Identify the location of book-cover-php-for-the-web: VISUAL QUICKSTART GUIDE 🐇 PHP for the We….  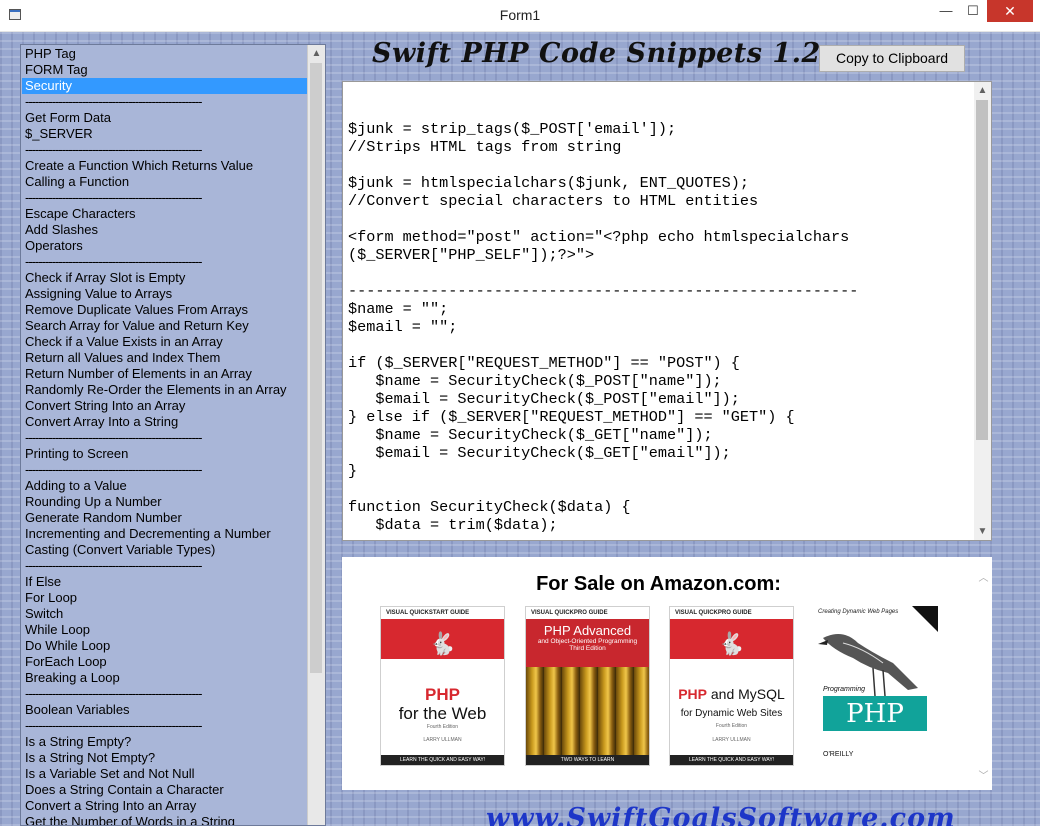
(442, 686).